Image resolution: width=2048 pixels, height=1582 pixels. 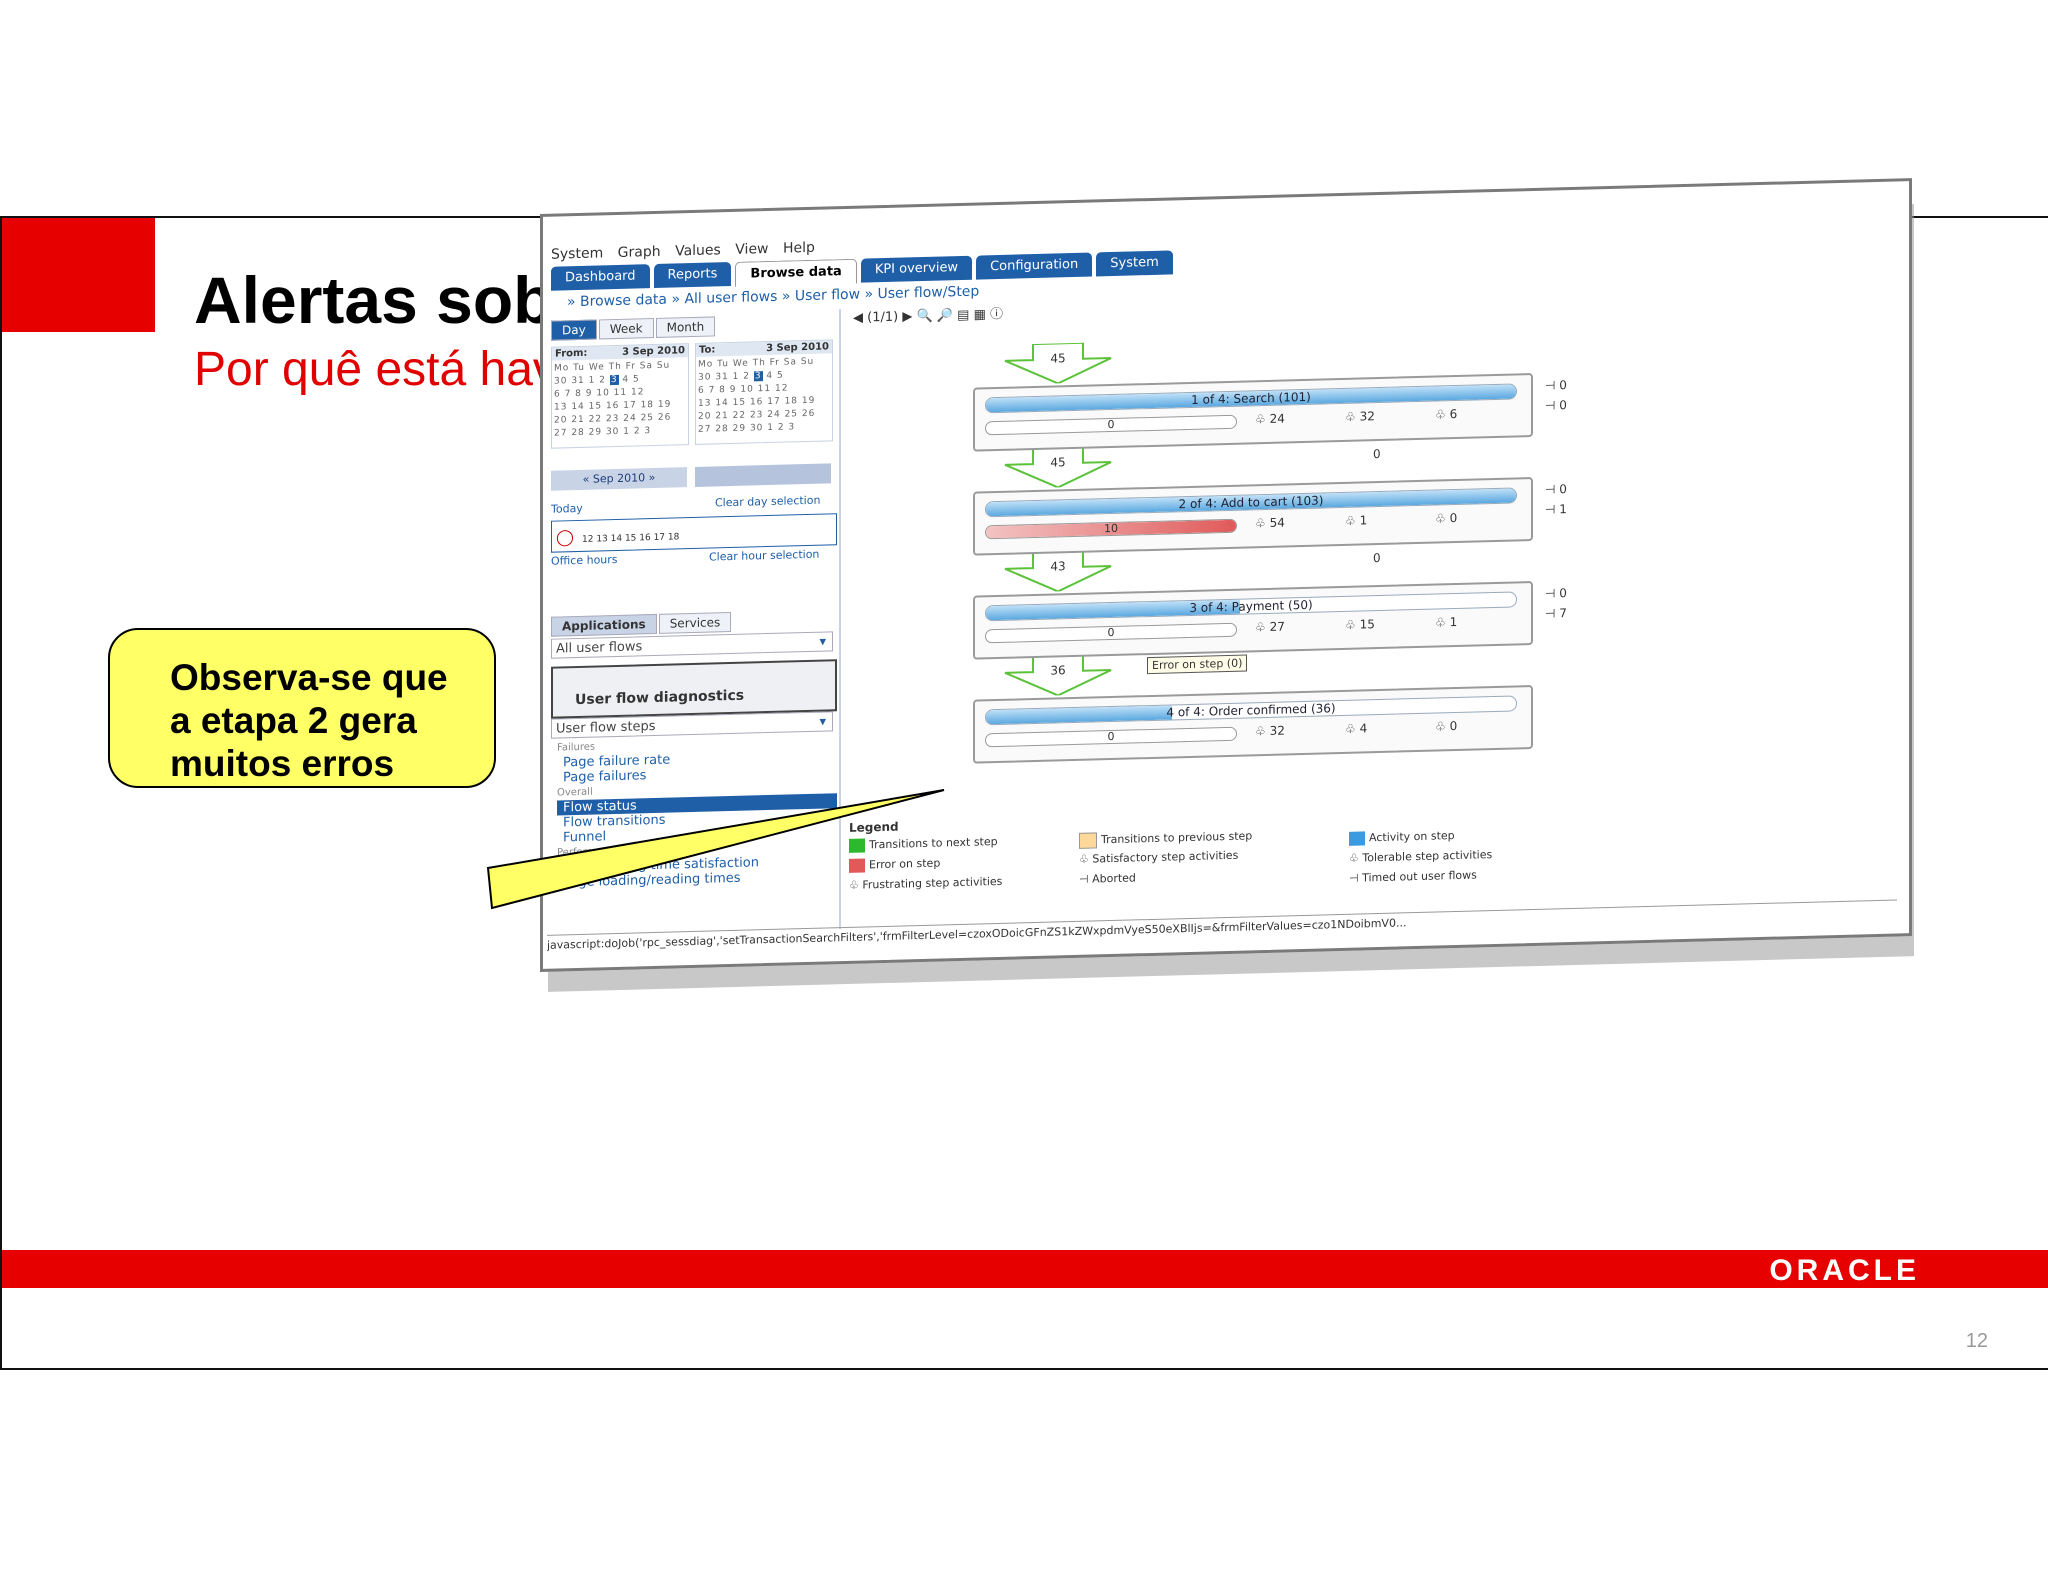 I want to click on tab-system: System, so click(x=1134, y=263).